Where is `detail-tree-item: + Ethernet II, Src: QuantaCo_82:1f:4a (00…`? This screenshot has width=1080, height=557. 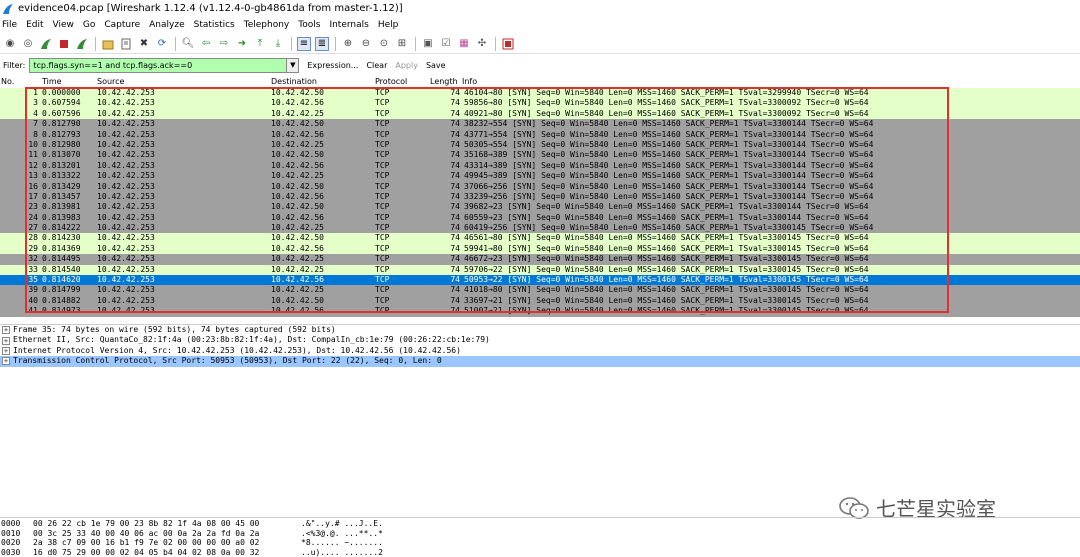 detail-tree-item: + Ethernet II, Src: QuantaCo_82:1f:4a (00… is located at coordinates (540, 340).